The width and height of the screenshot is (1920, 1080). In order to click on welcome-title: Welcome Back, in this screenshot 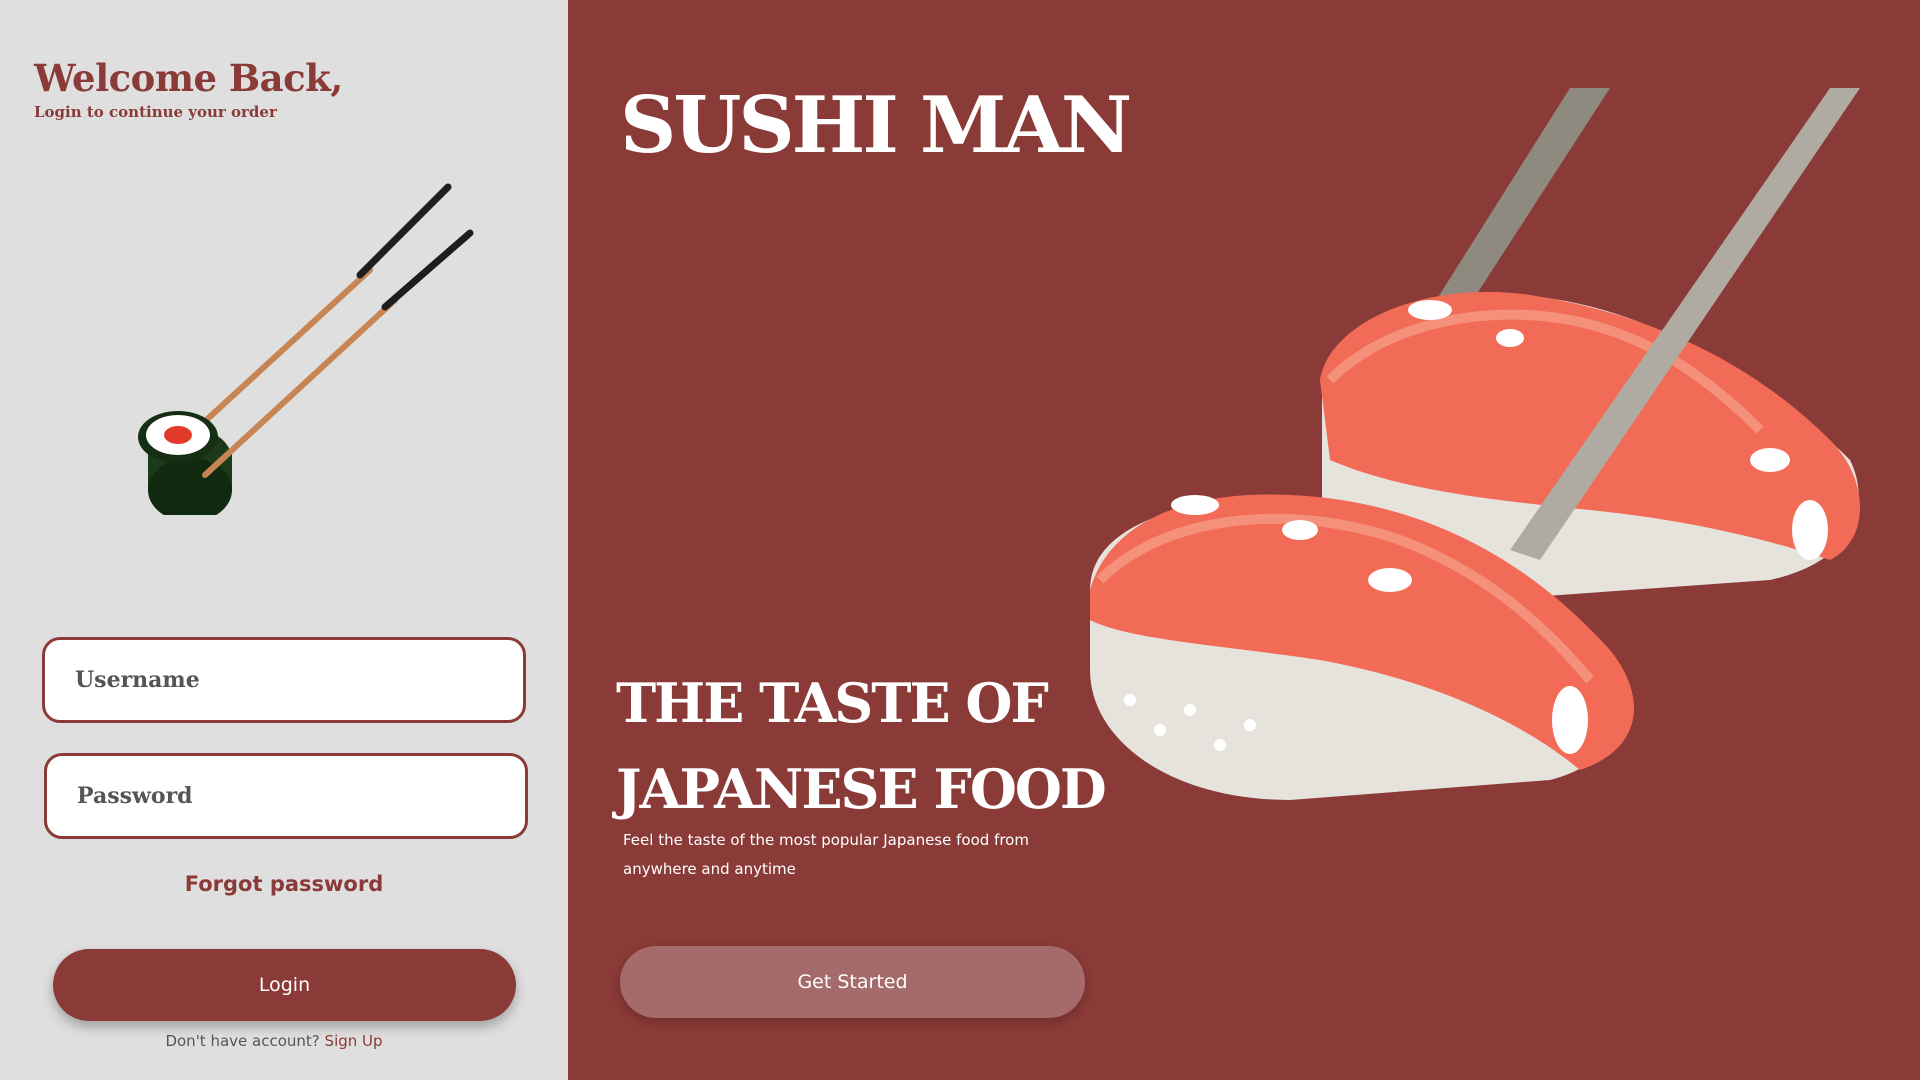, I will do `click(188, 78)`.